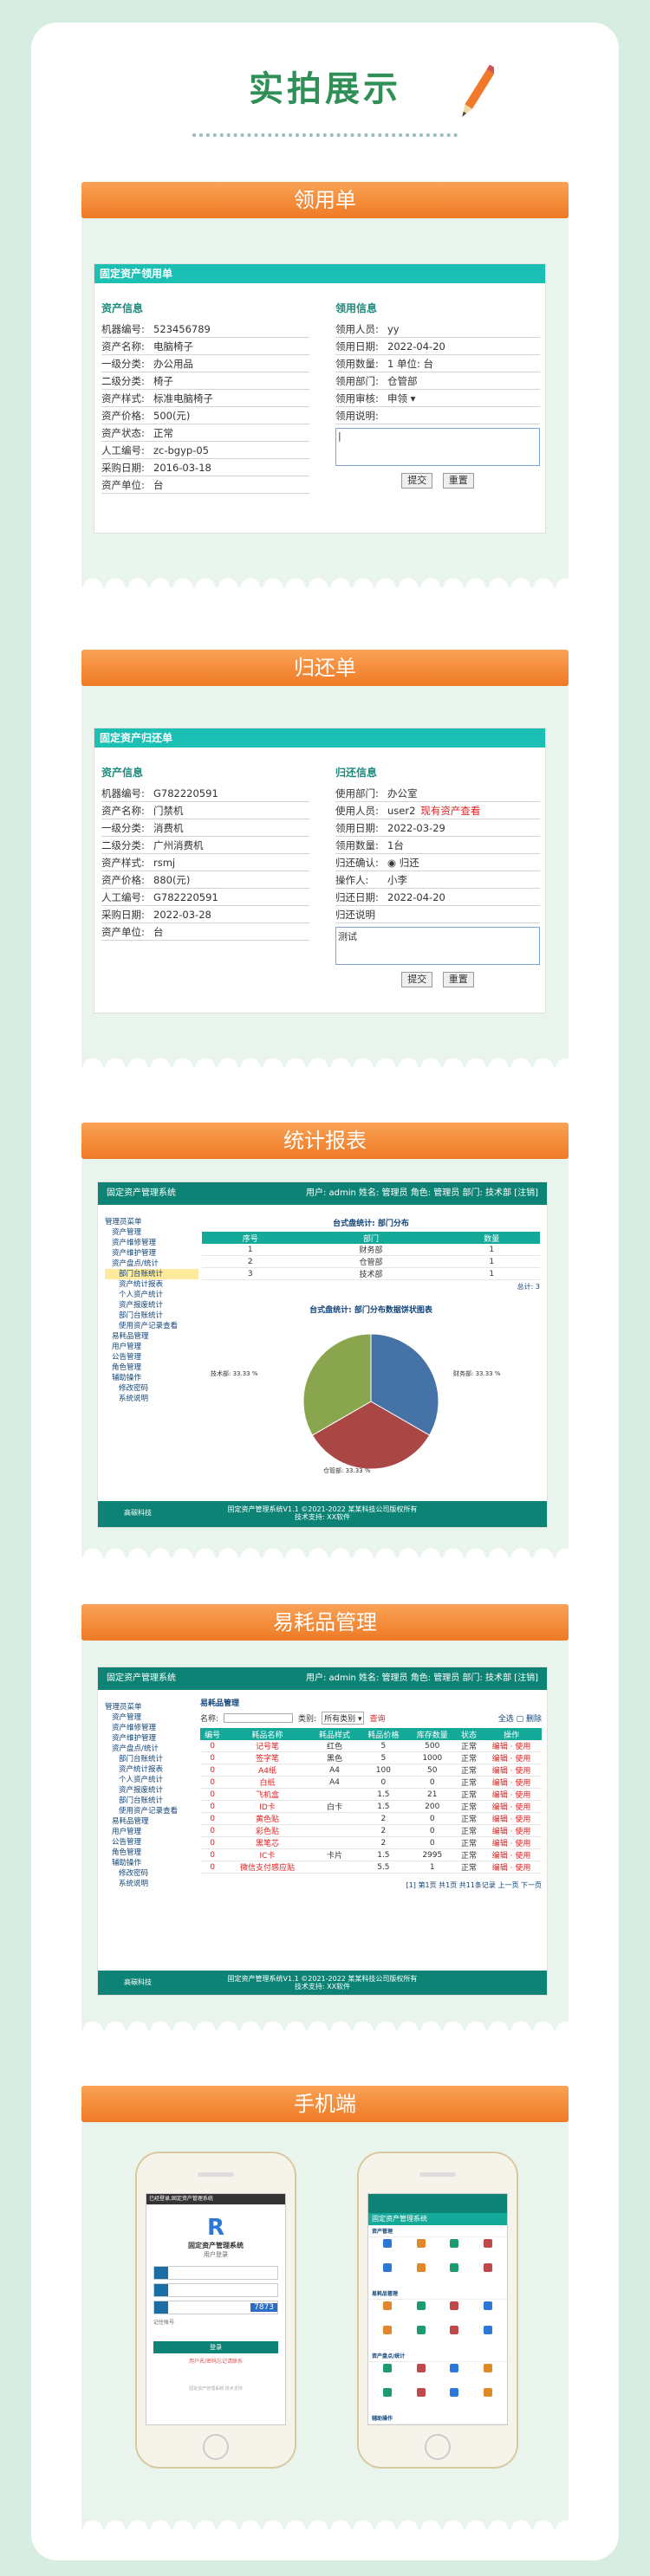  What do you see at coordinates (437, 447) in the screenshot?
I see `requisition-note-input: |` at bounding box center [437, 447].